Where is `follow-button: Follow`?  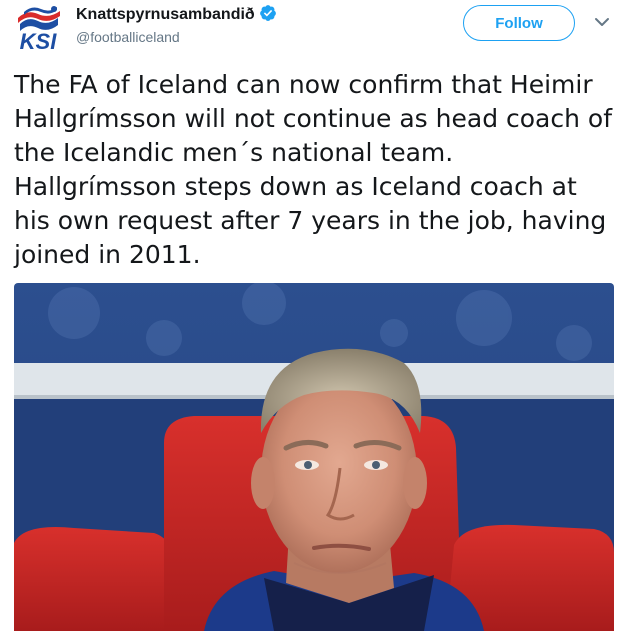
follow-button: Follow is located at coordinates (519, 23).